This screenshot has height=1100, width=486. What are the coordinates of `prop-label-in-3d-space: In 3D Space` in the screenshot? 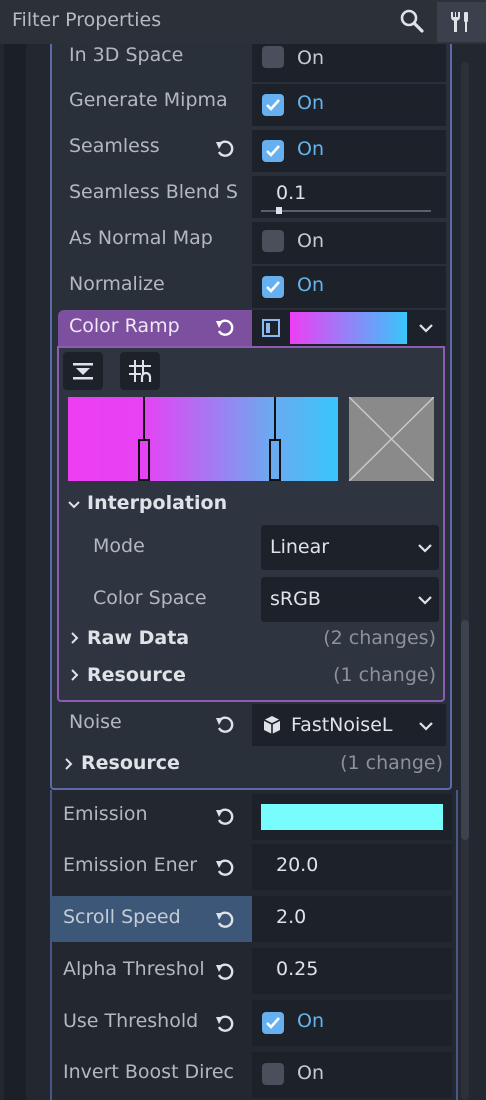 It's located at (126, 55).